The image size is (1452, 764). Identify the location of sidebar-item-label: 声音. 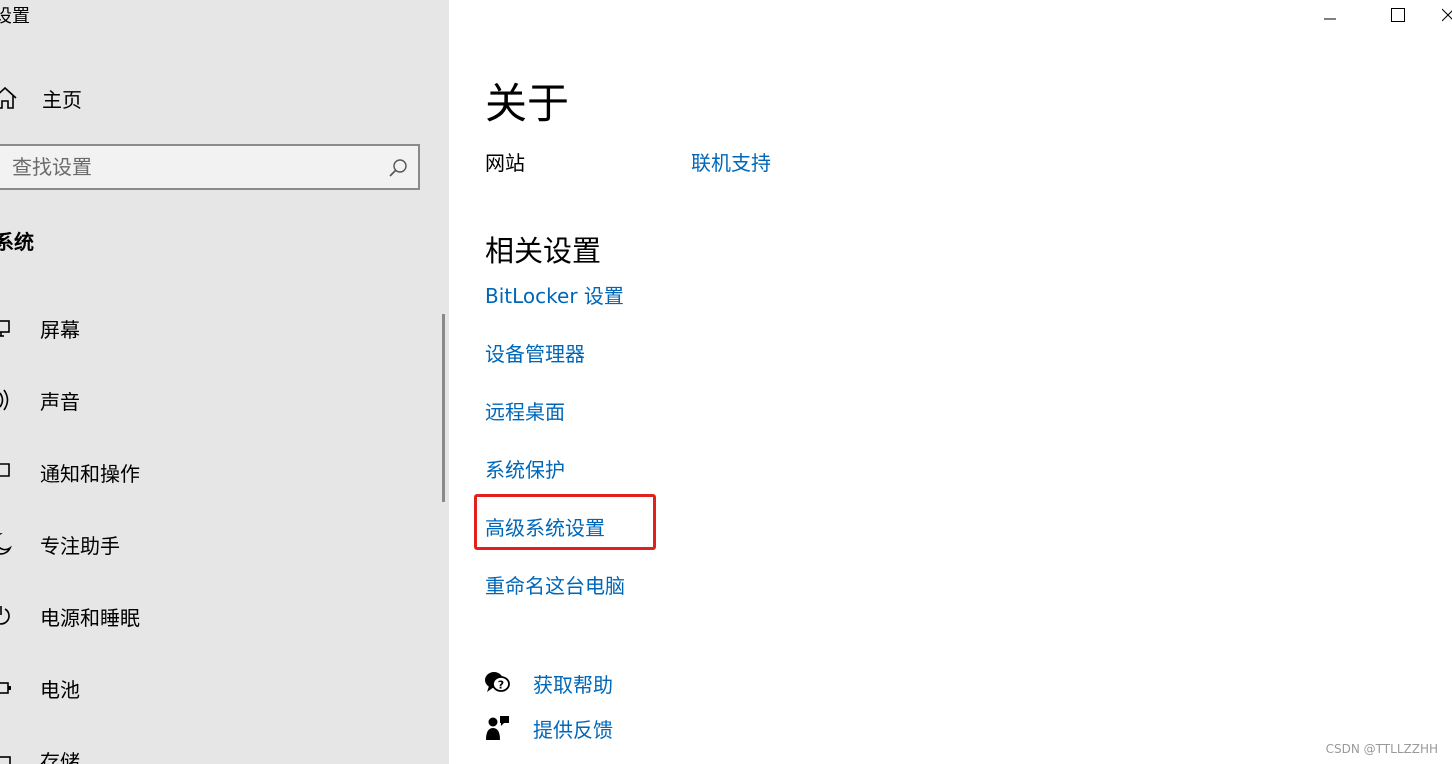
(60, 401).